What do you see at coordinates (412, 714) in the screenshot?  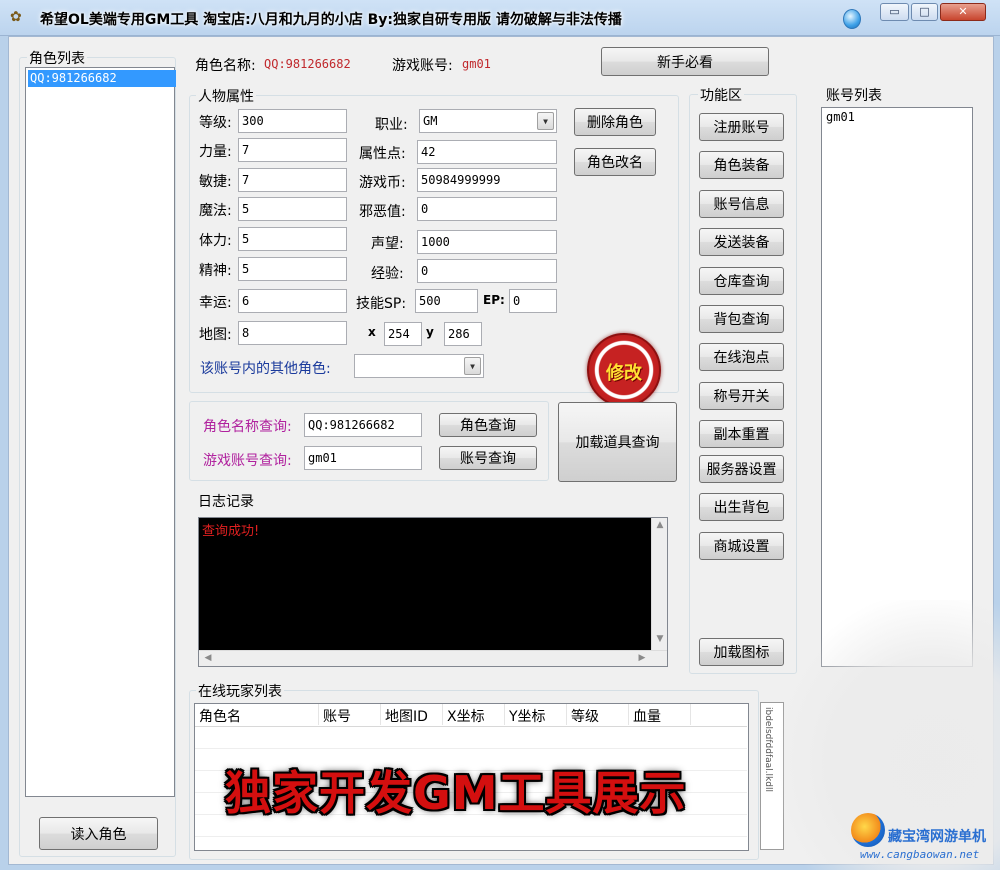 I see `column-header: 地图ID` at bounding box center [412, 714].